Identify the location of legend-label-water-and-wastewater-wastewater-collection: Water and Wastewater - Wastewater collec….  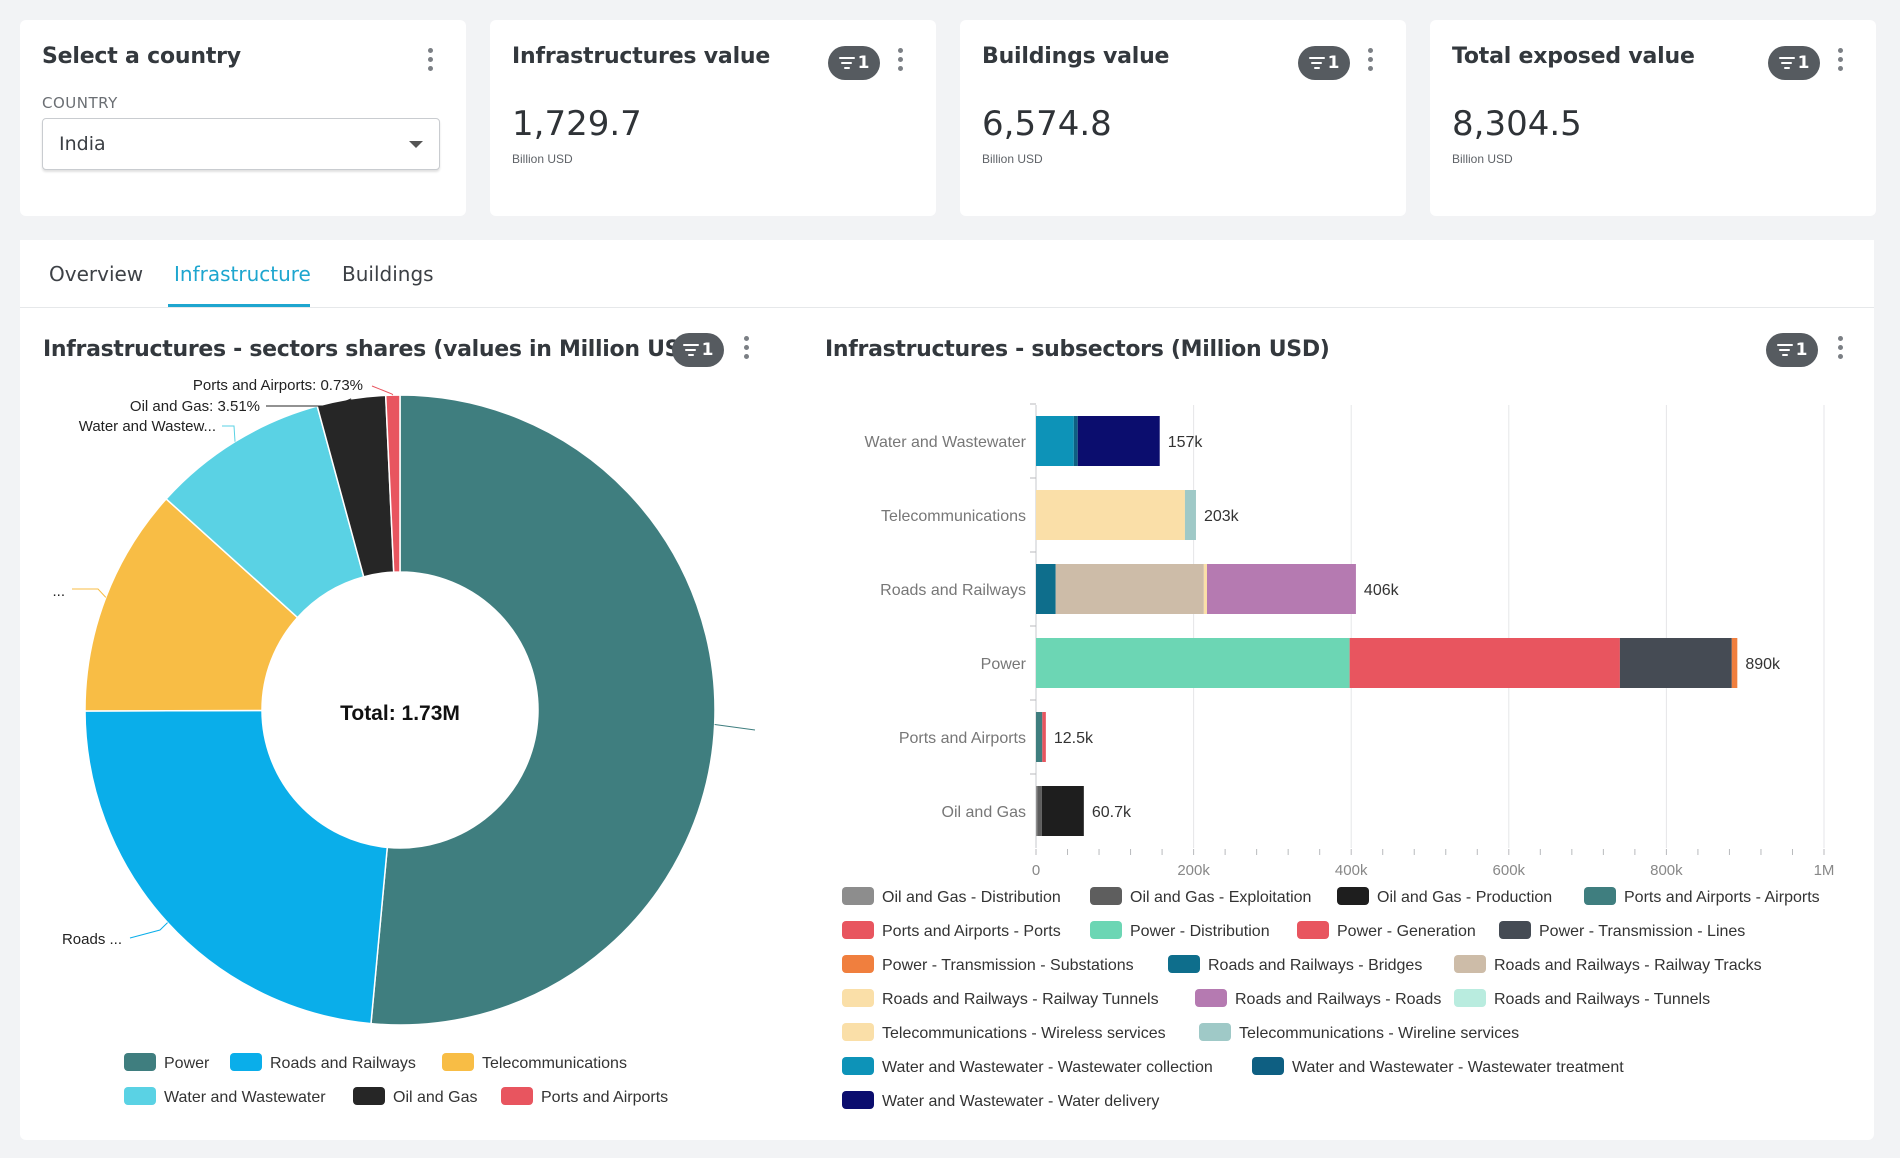
(1047, 1067).